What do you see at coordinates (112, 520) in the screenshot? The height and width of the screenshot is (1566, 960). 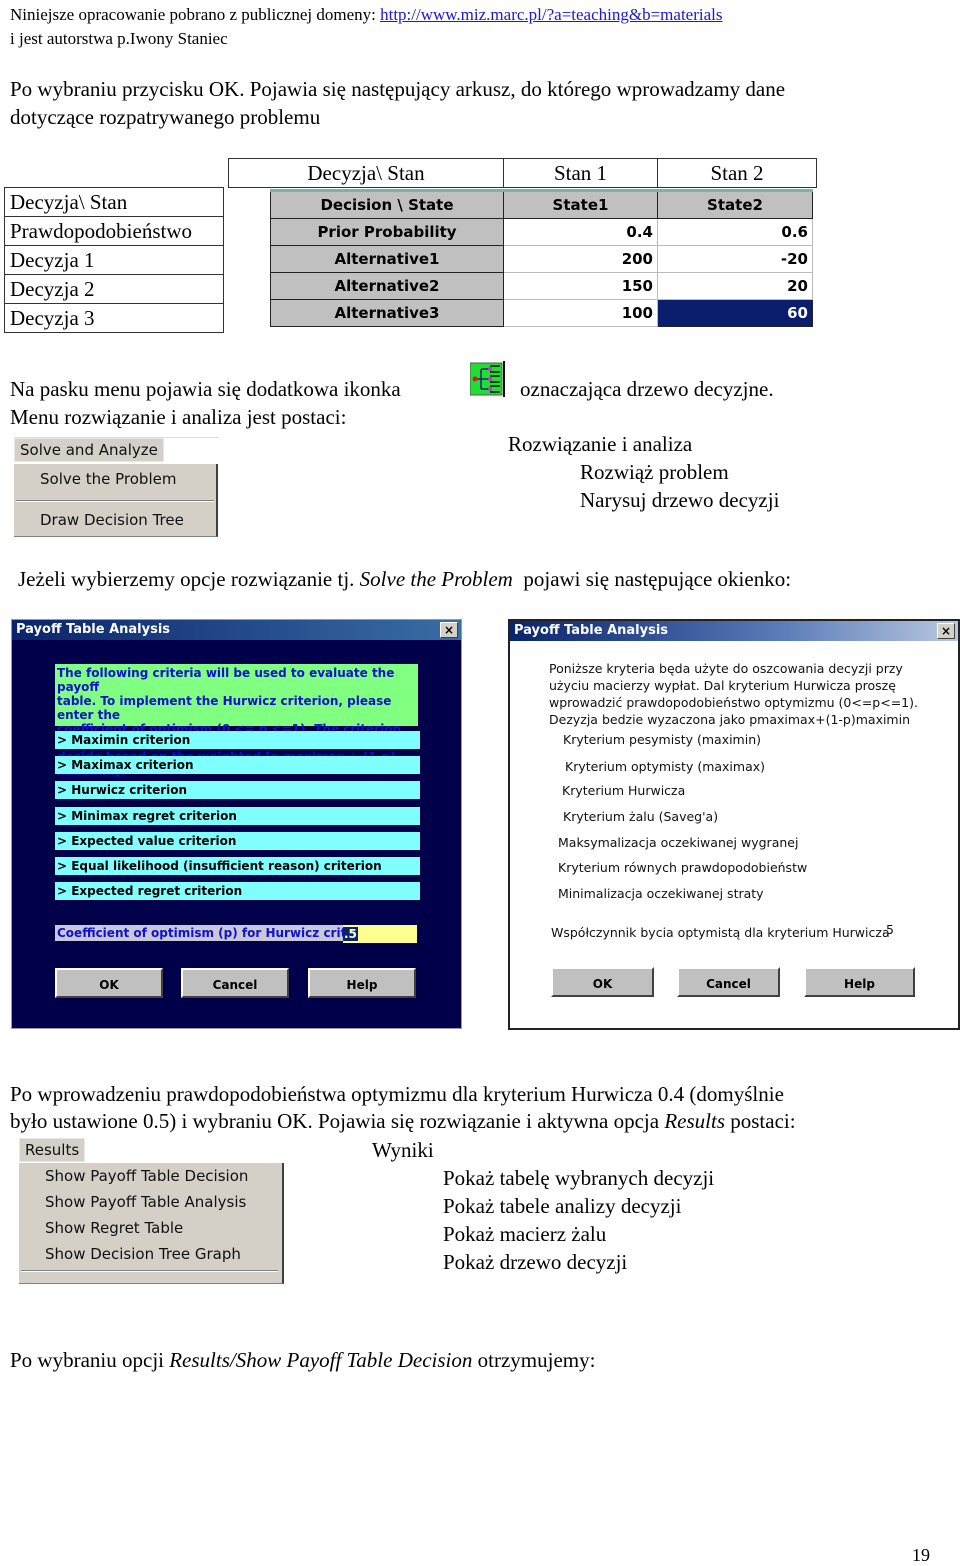 I see `menu-item-draw-decision-tree: Draw Decision Tree` at bounding box center [112, 520].